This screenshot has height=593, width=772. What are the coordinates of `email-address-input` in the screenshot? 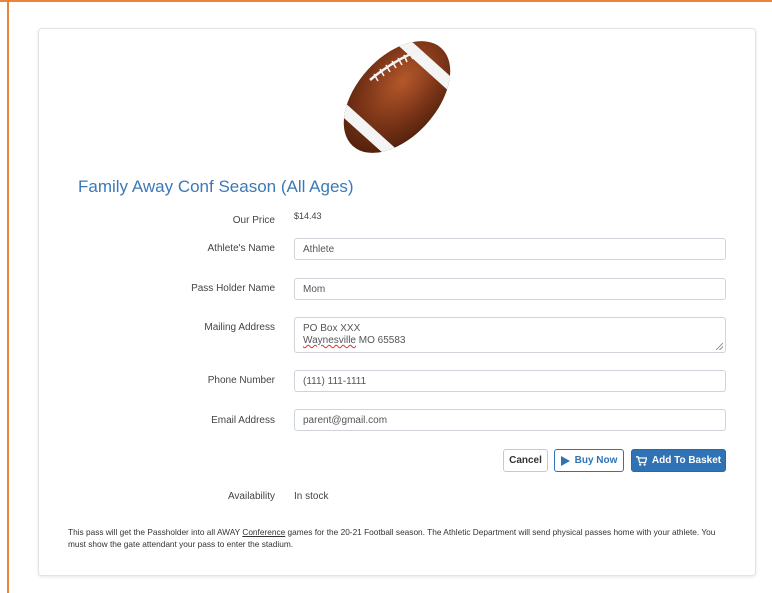 It's located at (510, 420).